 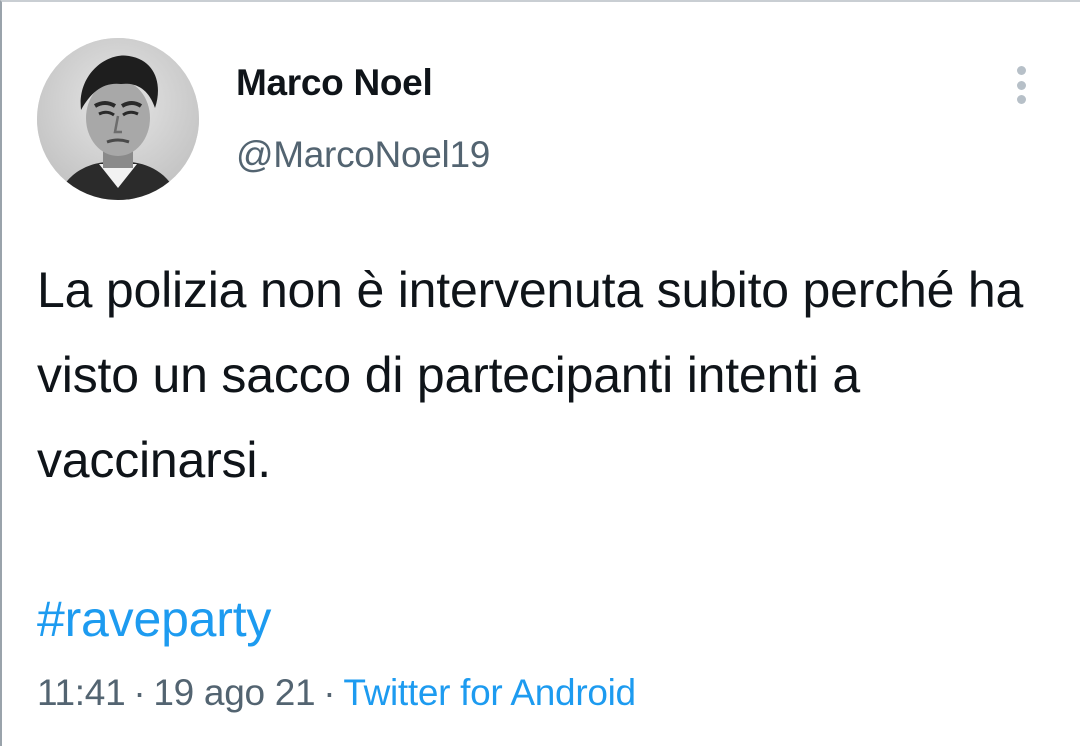 I want to click on author-display-name: Marco Noel, so click(x=334, y=83).